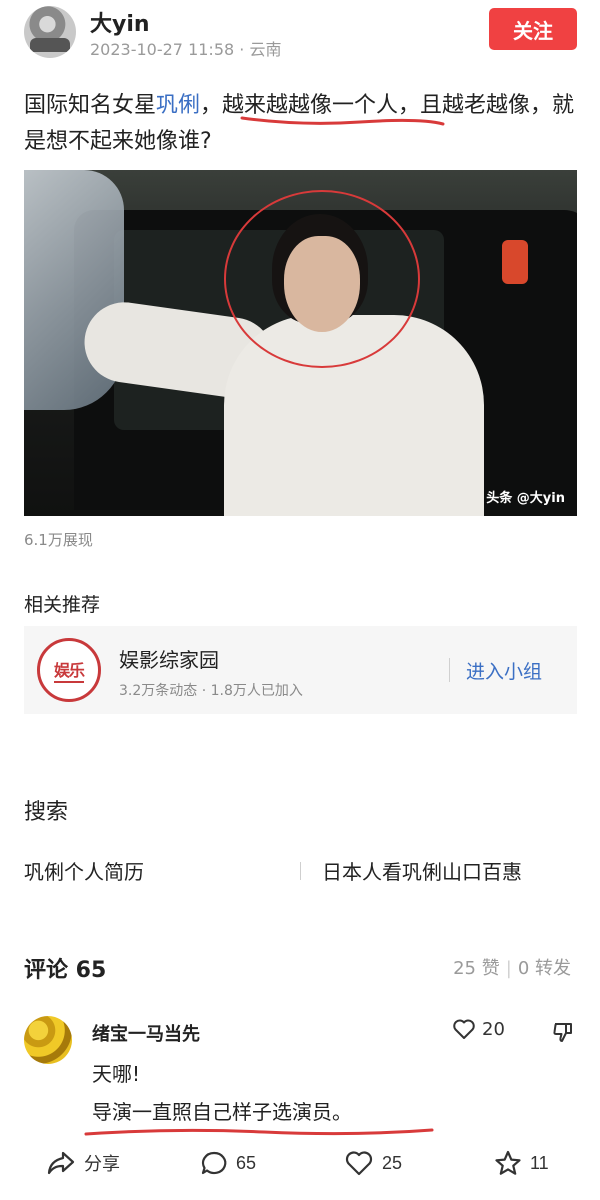 The height and width of the screenshot is (1200, 600). Describe the element at coordinates (246, 1162) in the screenshot. I see `comment-count: 65` at that location.